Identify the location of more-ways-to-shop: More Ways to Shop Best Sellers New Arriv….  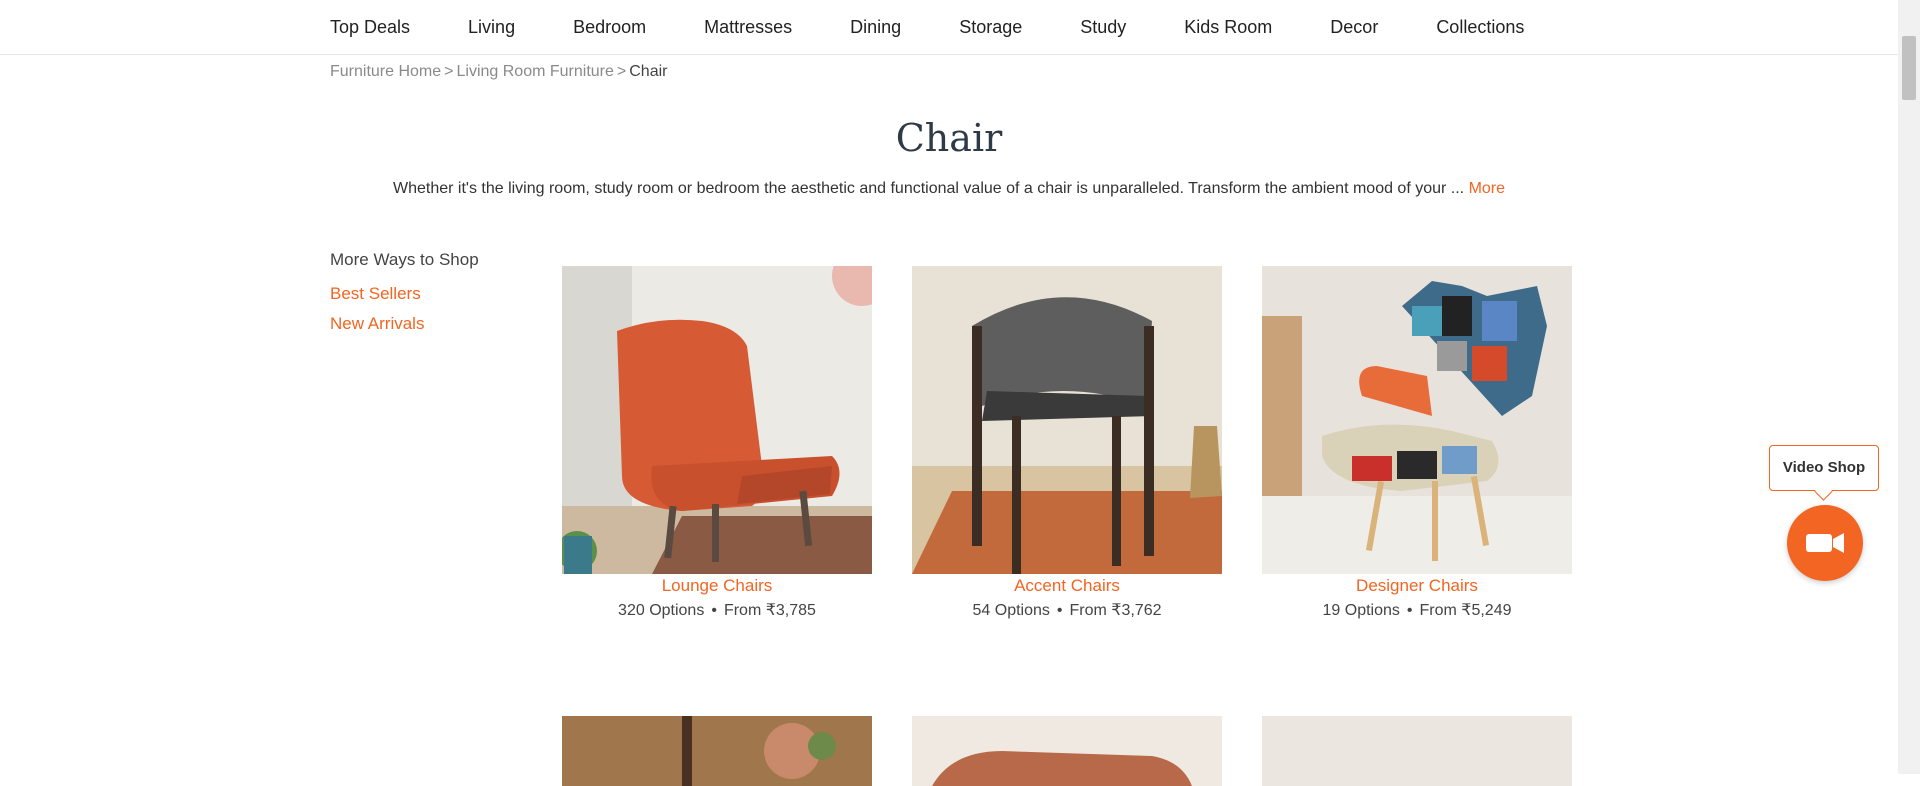
(404, 297).